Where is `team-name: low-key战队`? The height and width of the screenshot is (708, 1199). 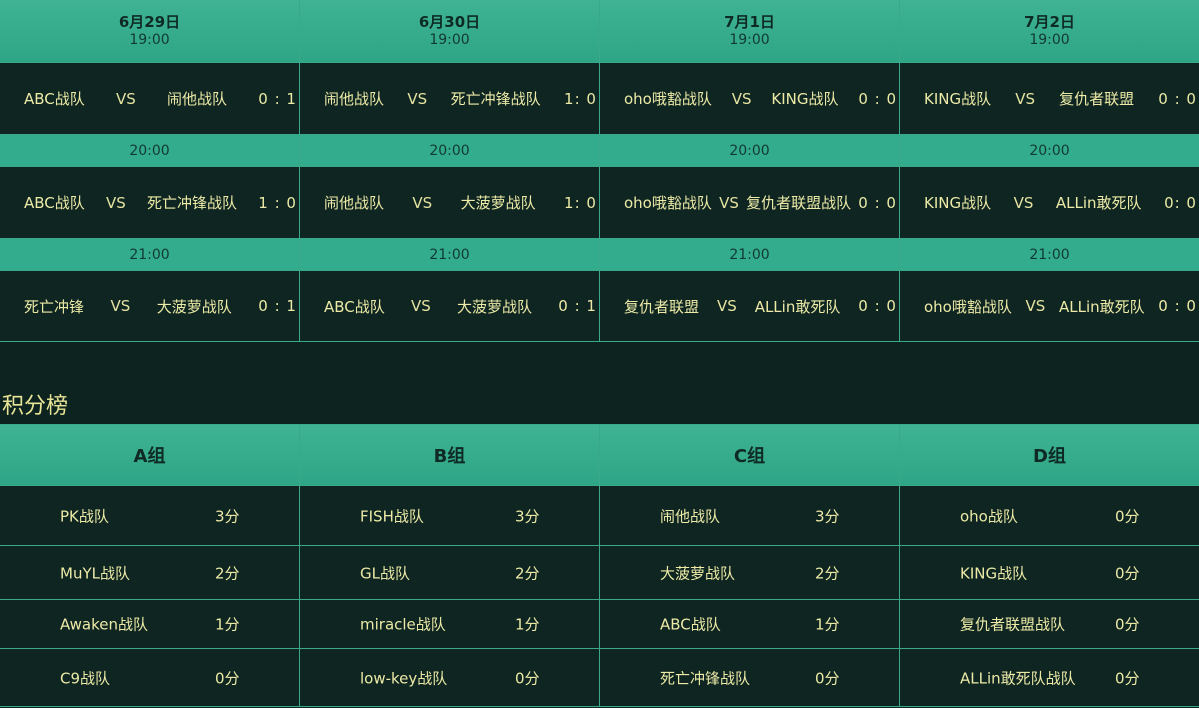 team-name: low-key战队 is located at coordinates (404, 678).